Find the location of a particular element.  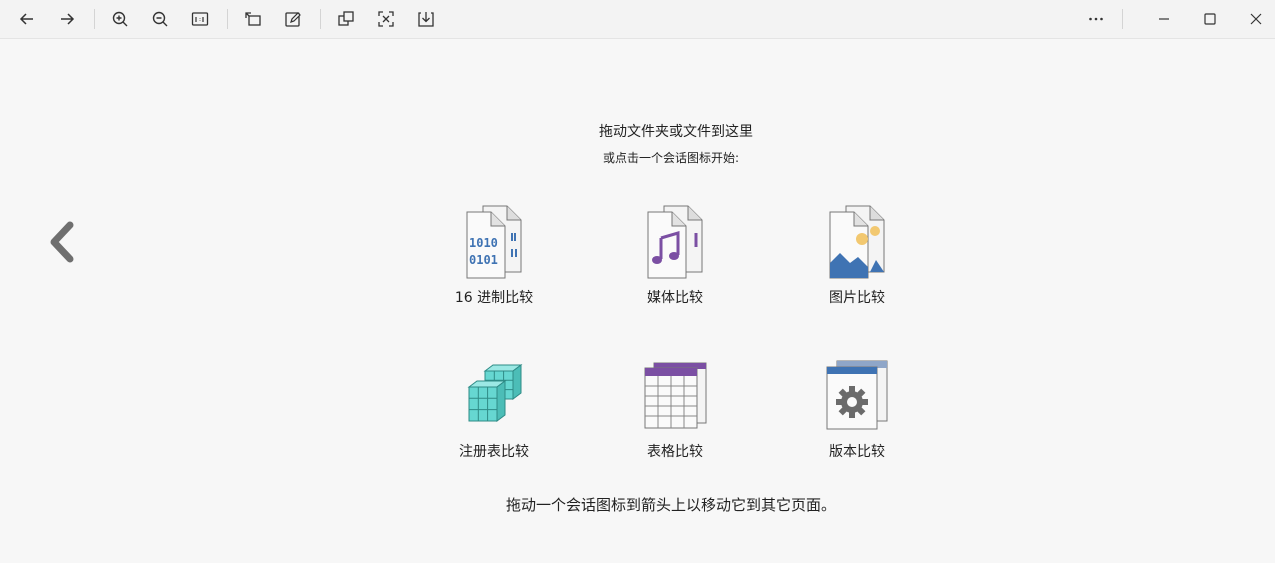

table-compare-icon is located at coordinates (675, 395).